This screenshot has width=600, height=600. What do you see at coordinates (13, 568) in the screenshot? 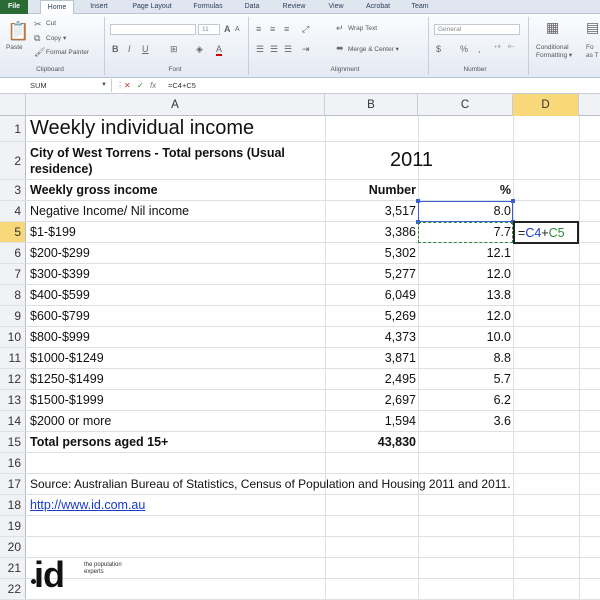
I see `row-header: 21` at bounding box center [13, 568].